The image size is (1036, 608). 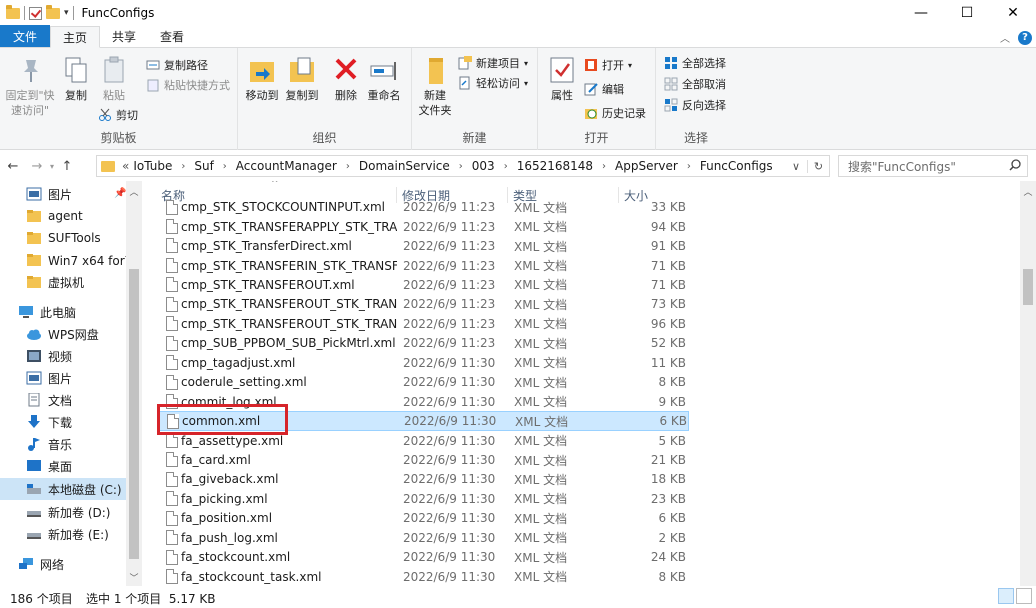 I want to click on breadcrumb: AccountManager, so click(x=286, y=166).